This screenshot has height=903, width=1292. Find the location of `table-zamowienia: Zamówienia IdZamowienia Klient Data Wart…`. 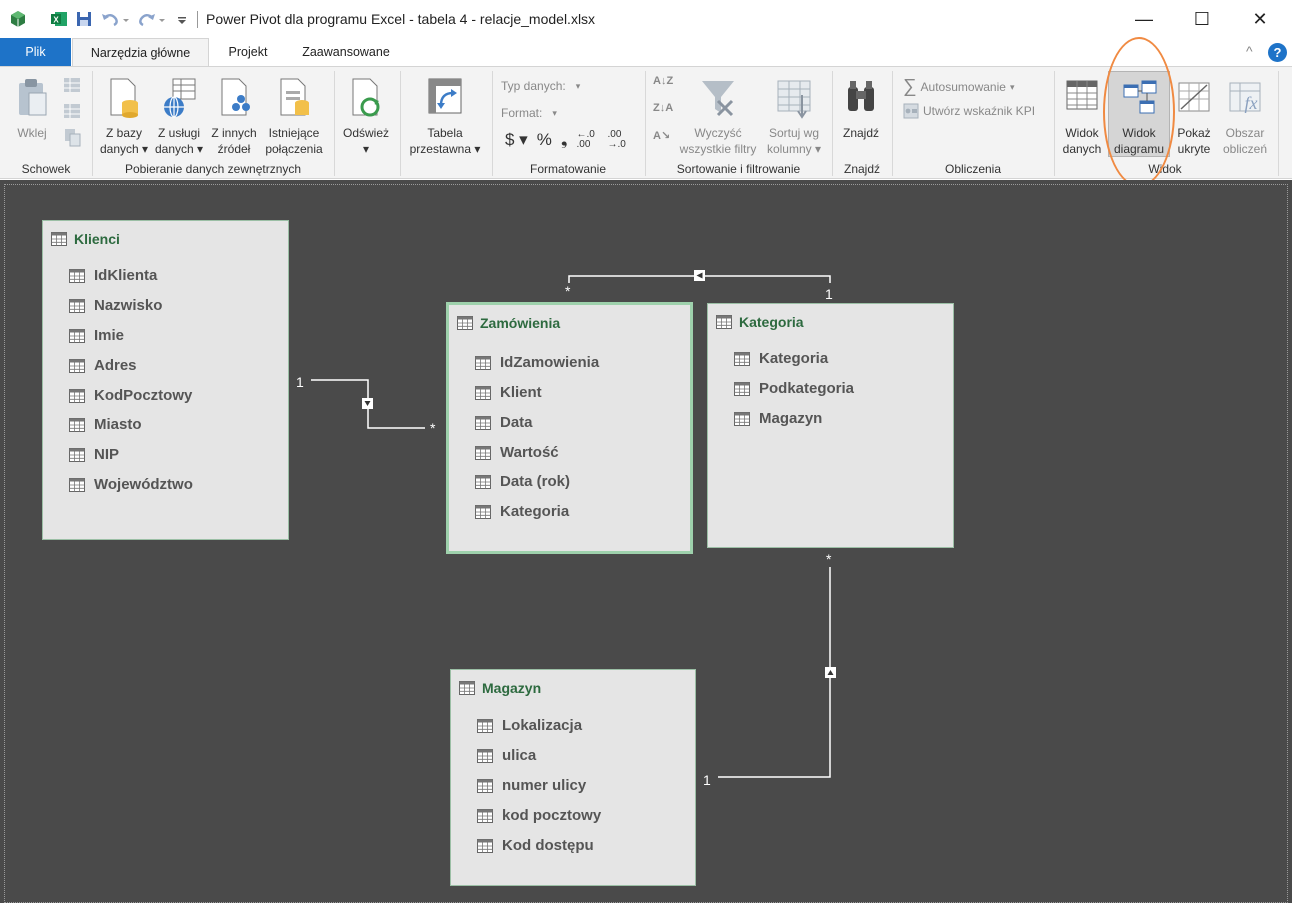

table-zamowienia: Zamówienia IdZamowienia Klient Data Wart… is located at coordinates (569, 428).